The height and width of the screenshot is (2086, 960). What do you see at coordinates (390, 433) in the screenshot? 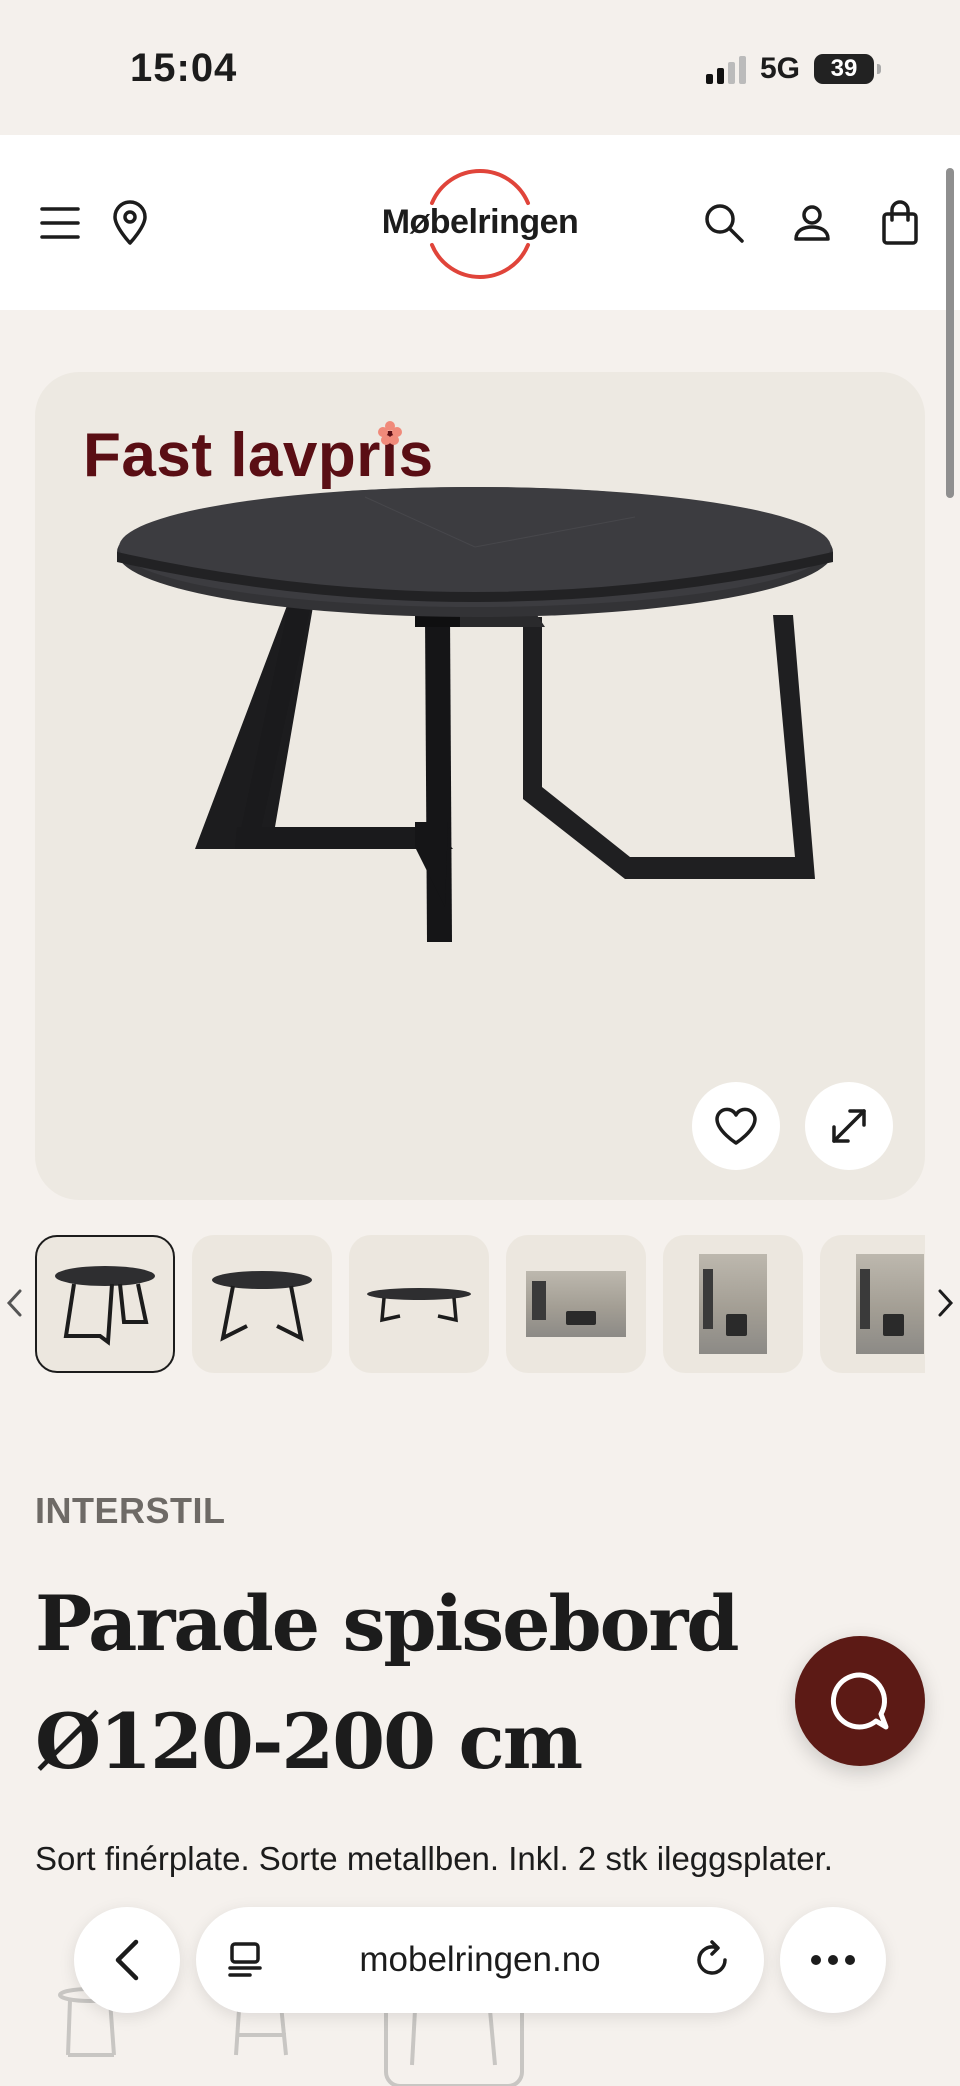
I see `flower-icon` at bounding box center [390, 433].